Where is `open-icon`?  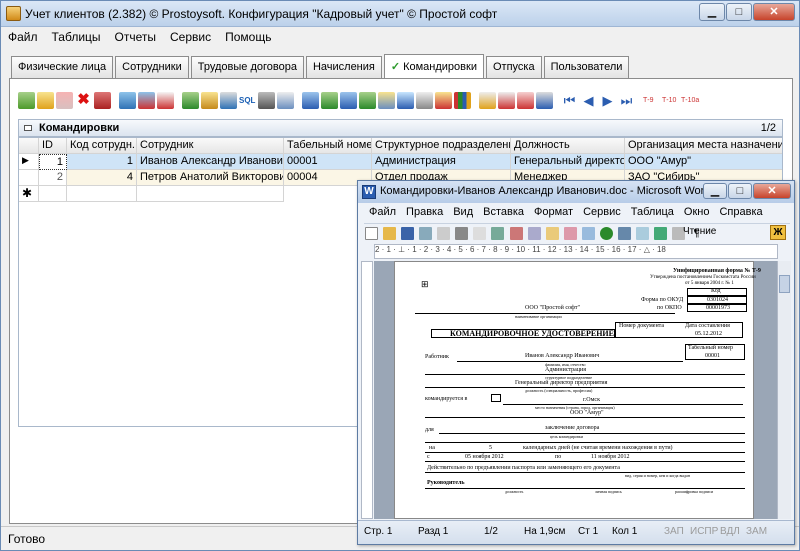 open-icon is located at coordinates (390, 233).